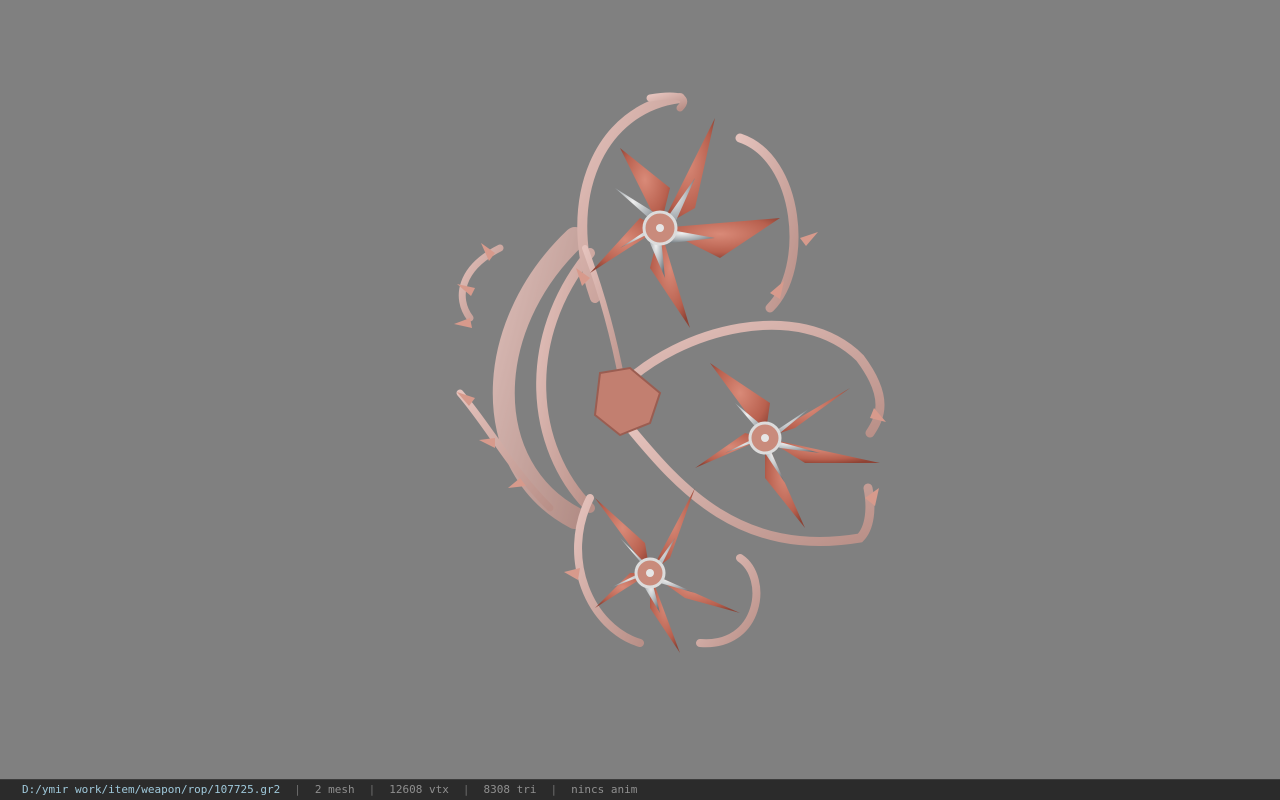 The width and height of the screenshot is (1280, 800). What do you see at coordinates (510, 789) in the screenshot?
I see `triangle-count: 8308 tri` at bounding box center [510, 789].